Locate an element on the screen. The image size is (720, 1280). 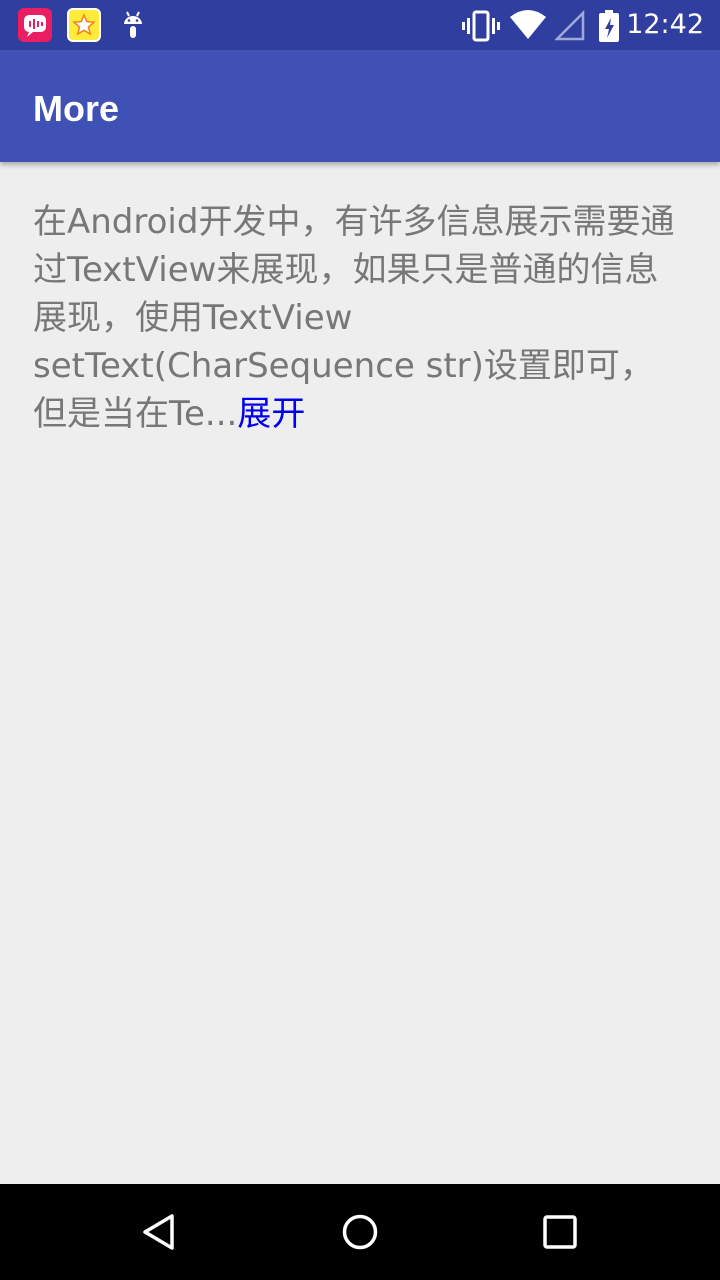
chat-app-icon is located at coordinates (35, 25).